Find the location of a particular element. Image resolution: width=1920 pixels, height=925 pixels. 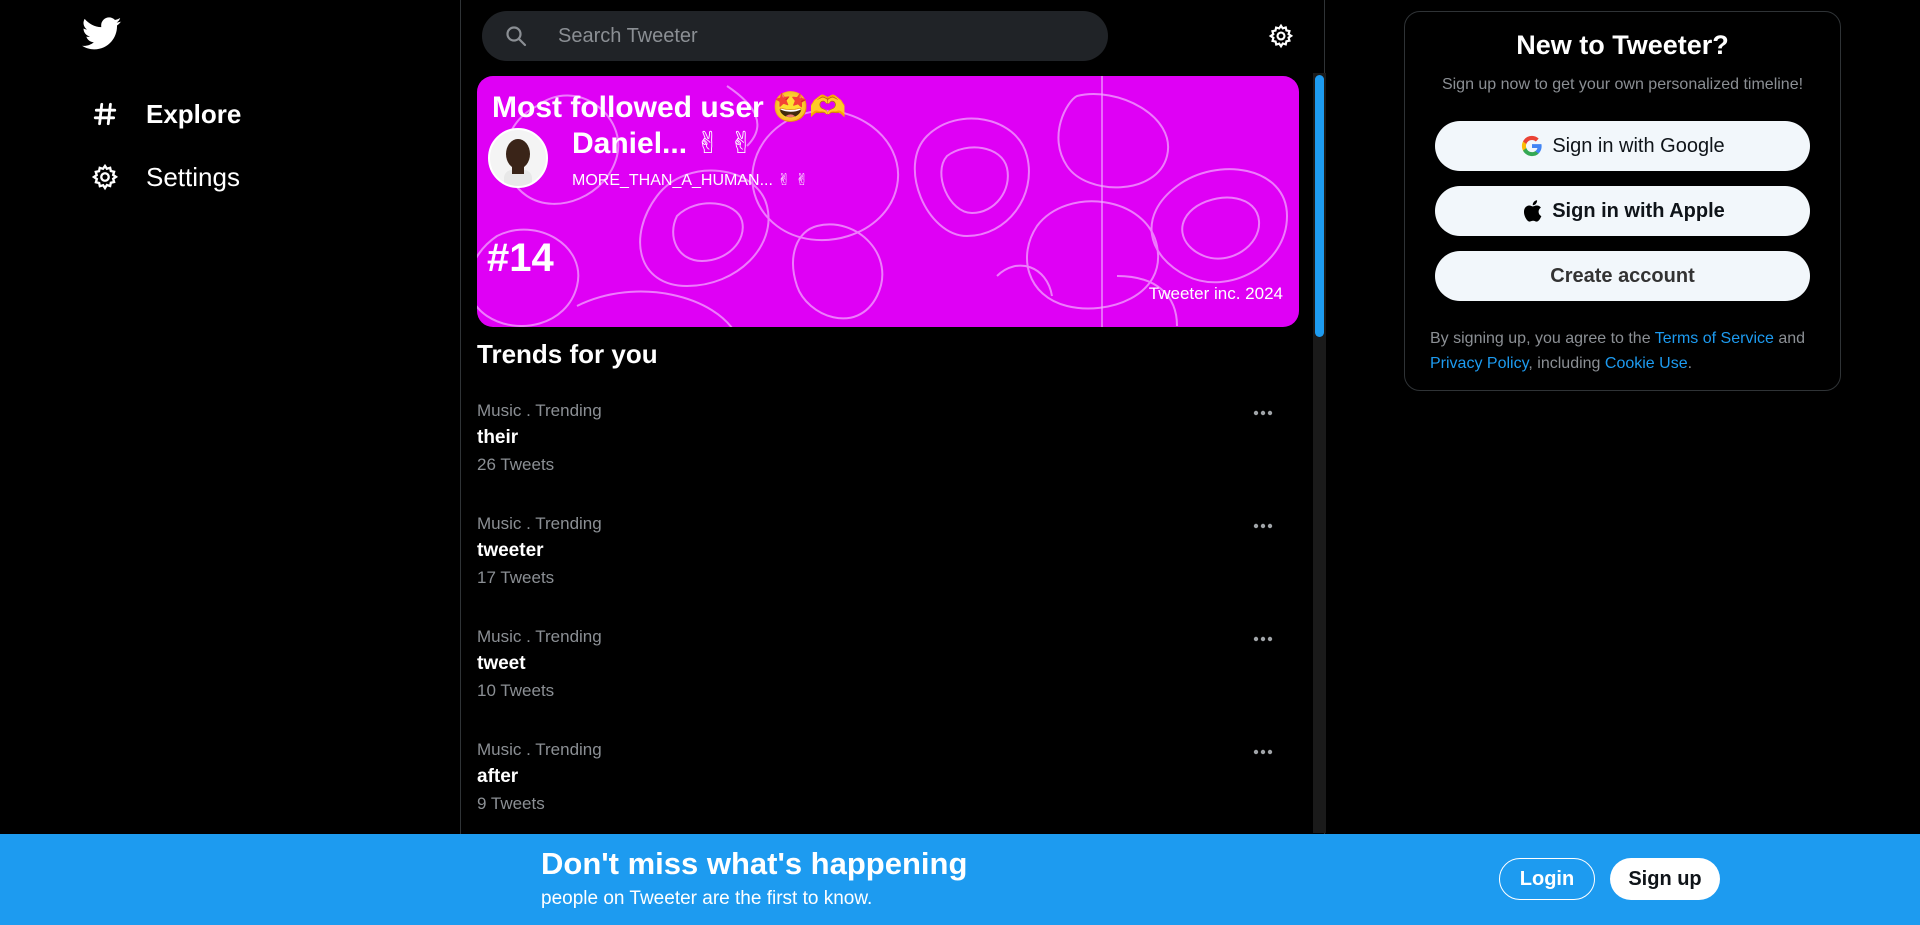

banner-copyright: Tweeter inc. 2024 is located at coordinates (1215, 293).